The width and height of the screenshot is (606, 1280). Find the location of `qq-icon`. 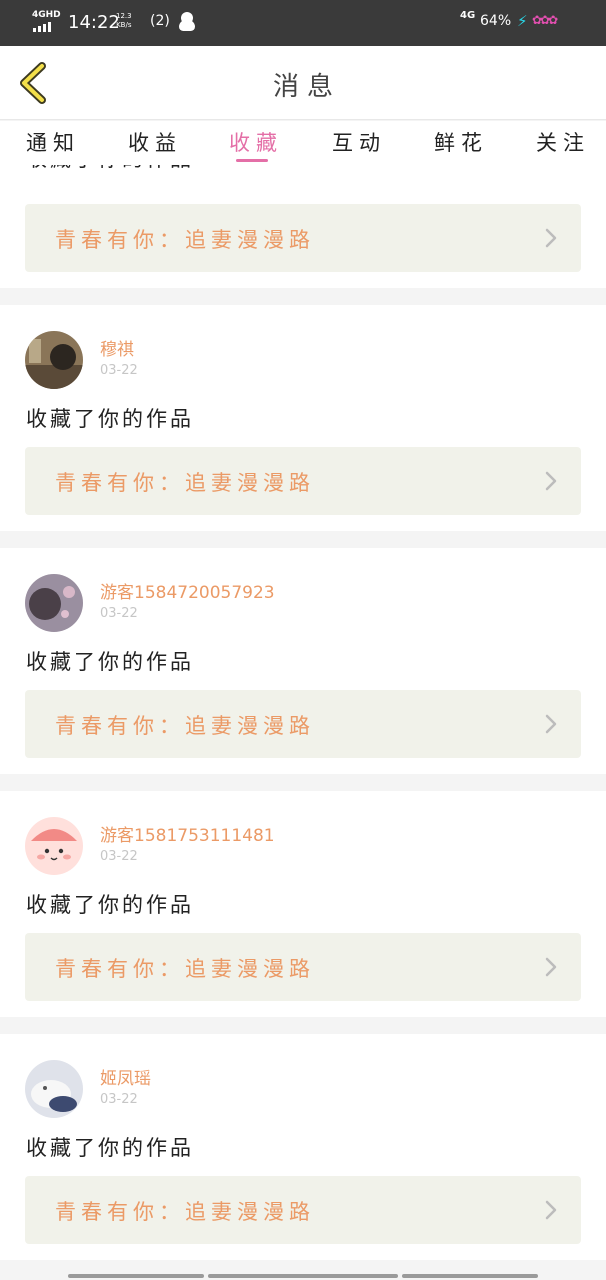

qq-icon is located at coordinates (187, 22).